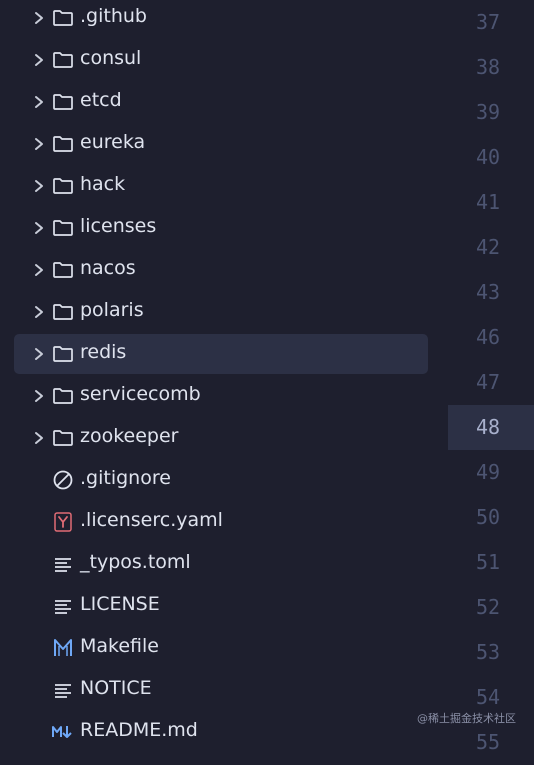 This screenshot has width=534, height=765. Describe the element at coordinates (221, 438) in the screenshot. I see `tree-item-zookeeper-folder: zookeeper` at that location.